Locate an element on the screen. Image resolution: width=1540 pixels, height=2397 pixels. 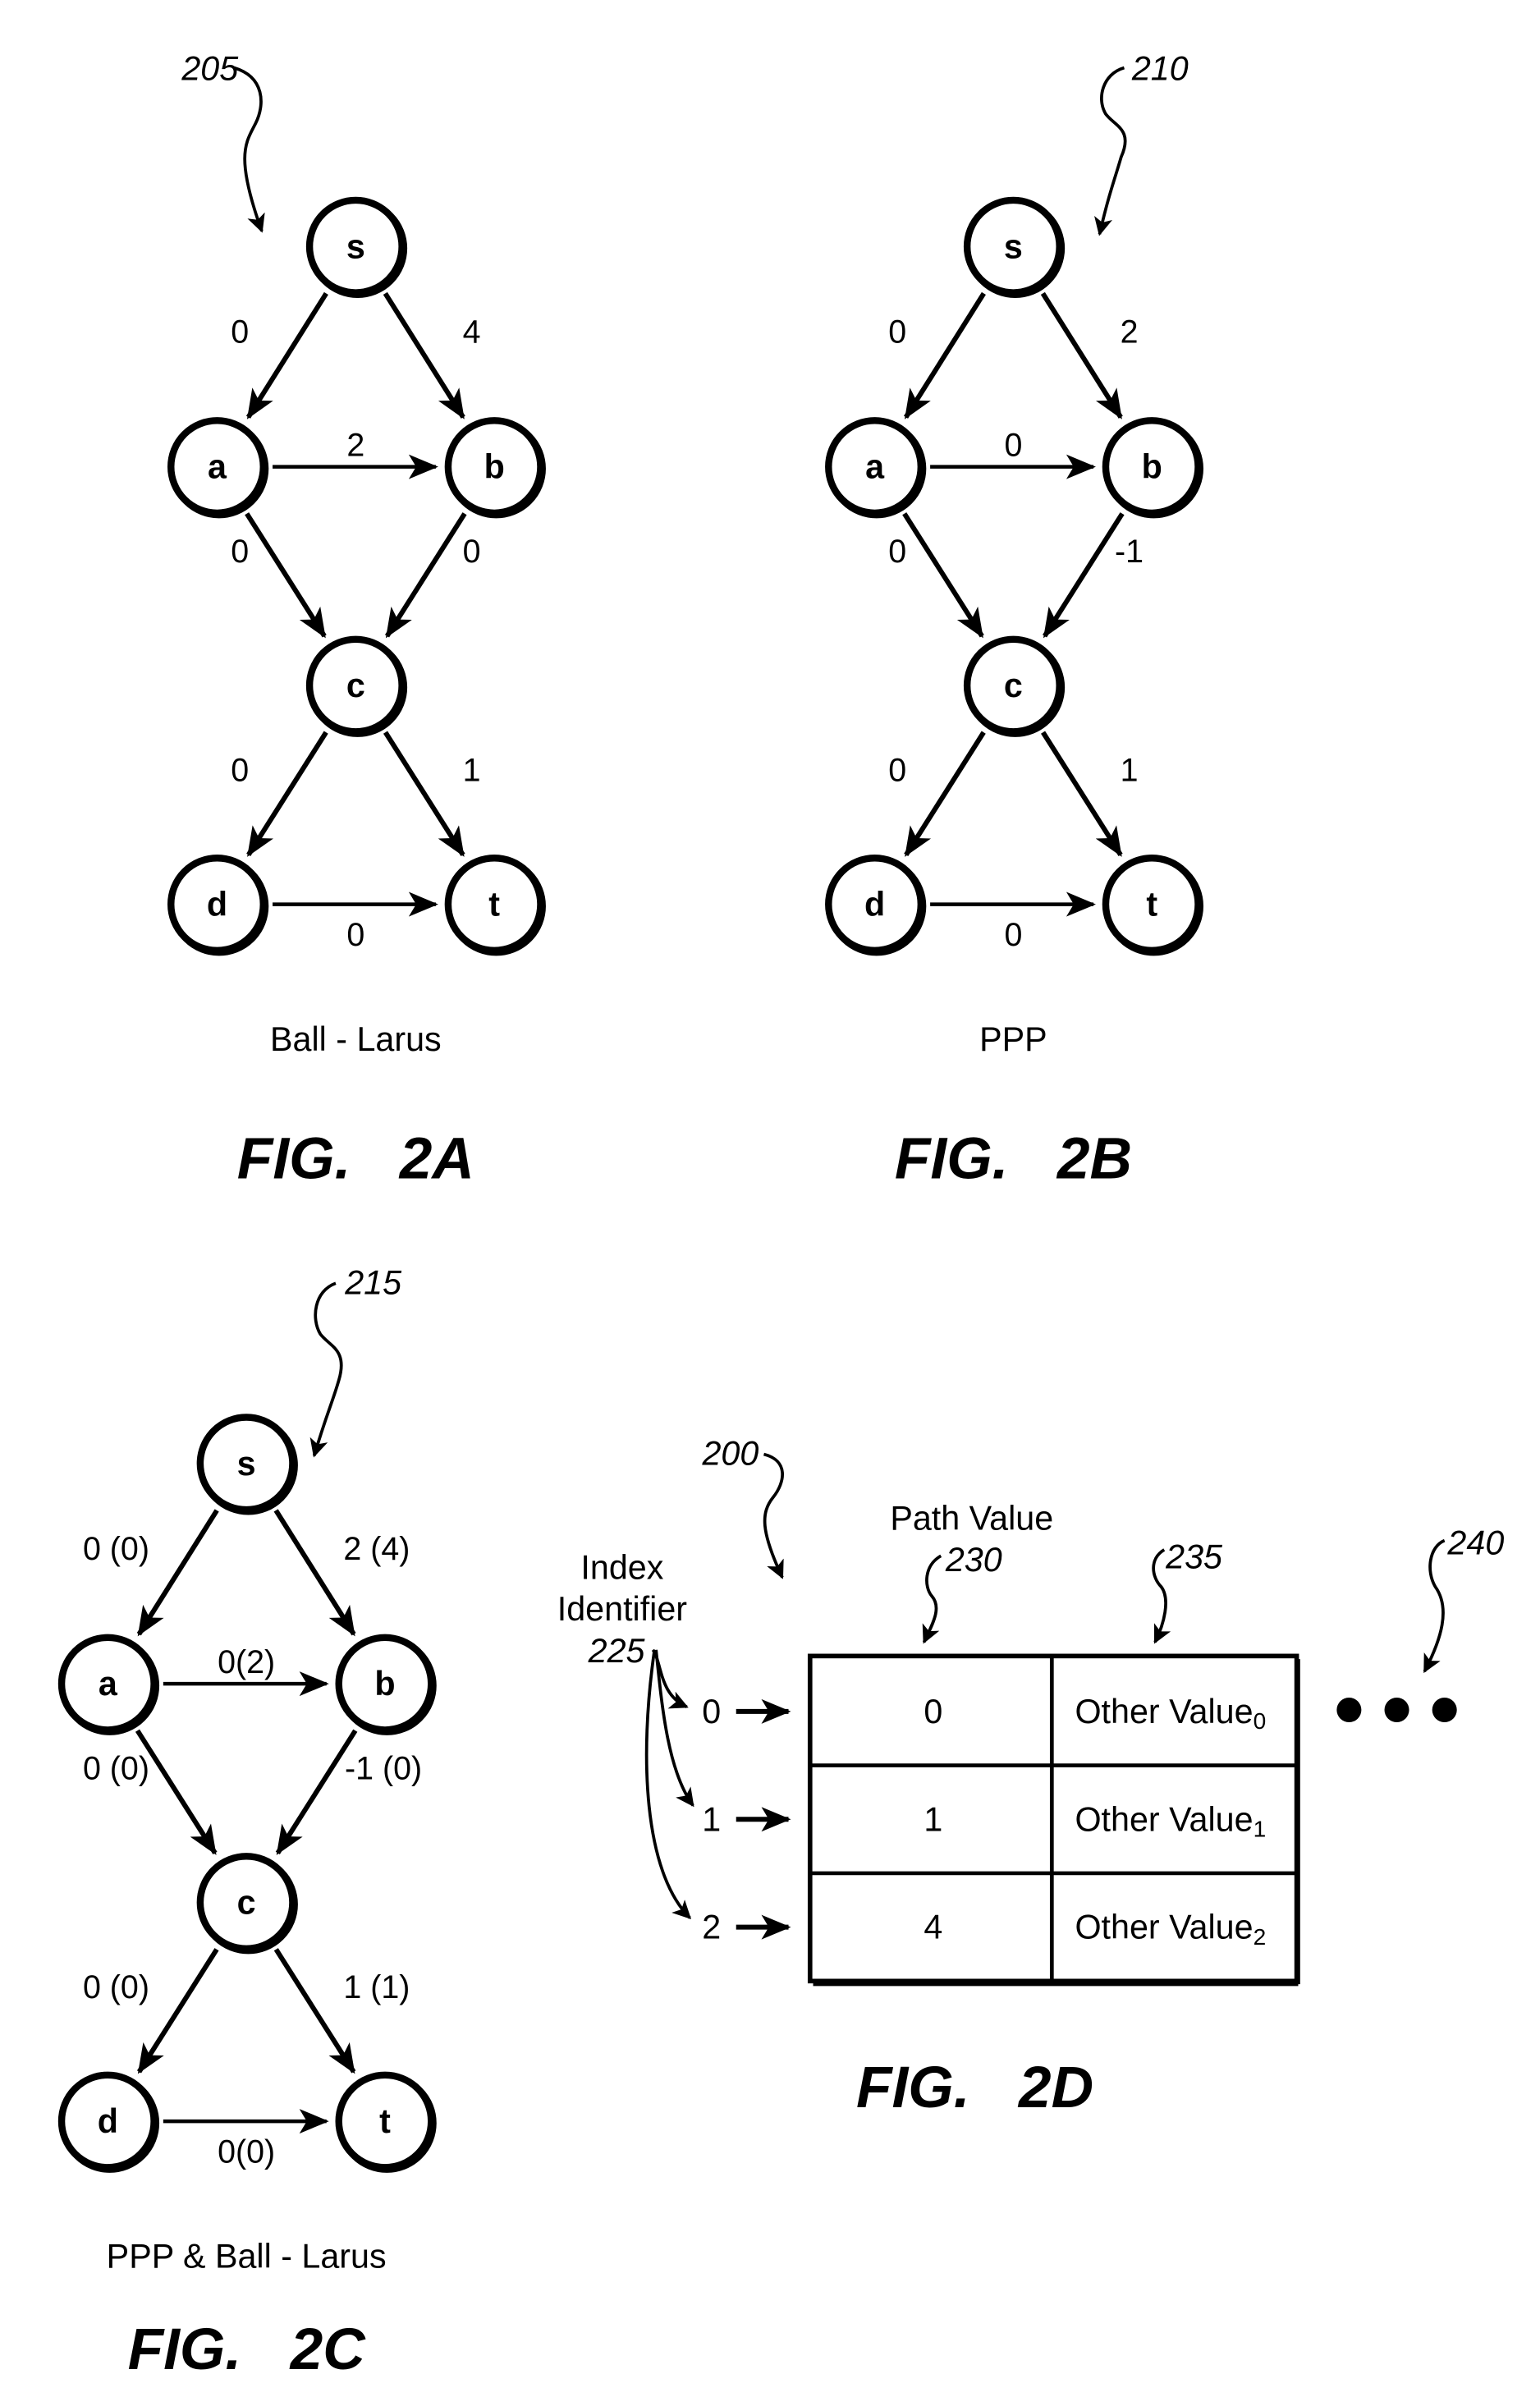
figure-title-2b: FIG. 2B is located at coordinates (1014, 1159).